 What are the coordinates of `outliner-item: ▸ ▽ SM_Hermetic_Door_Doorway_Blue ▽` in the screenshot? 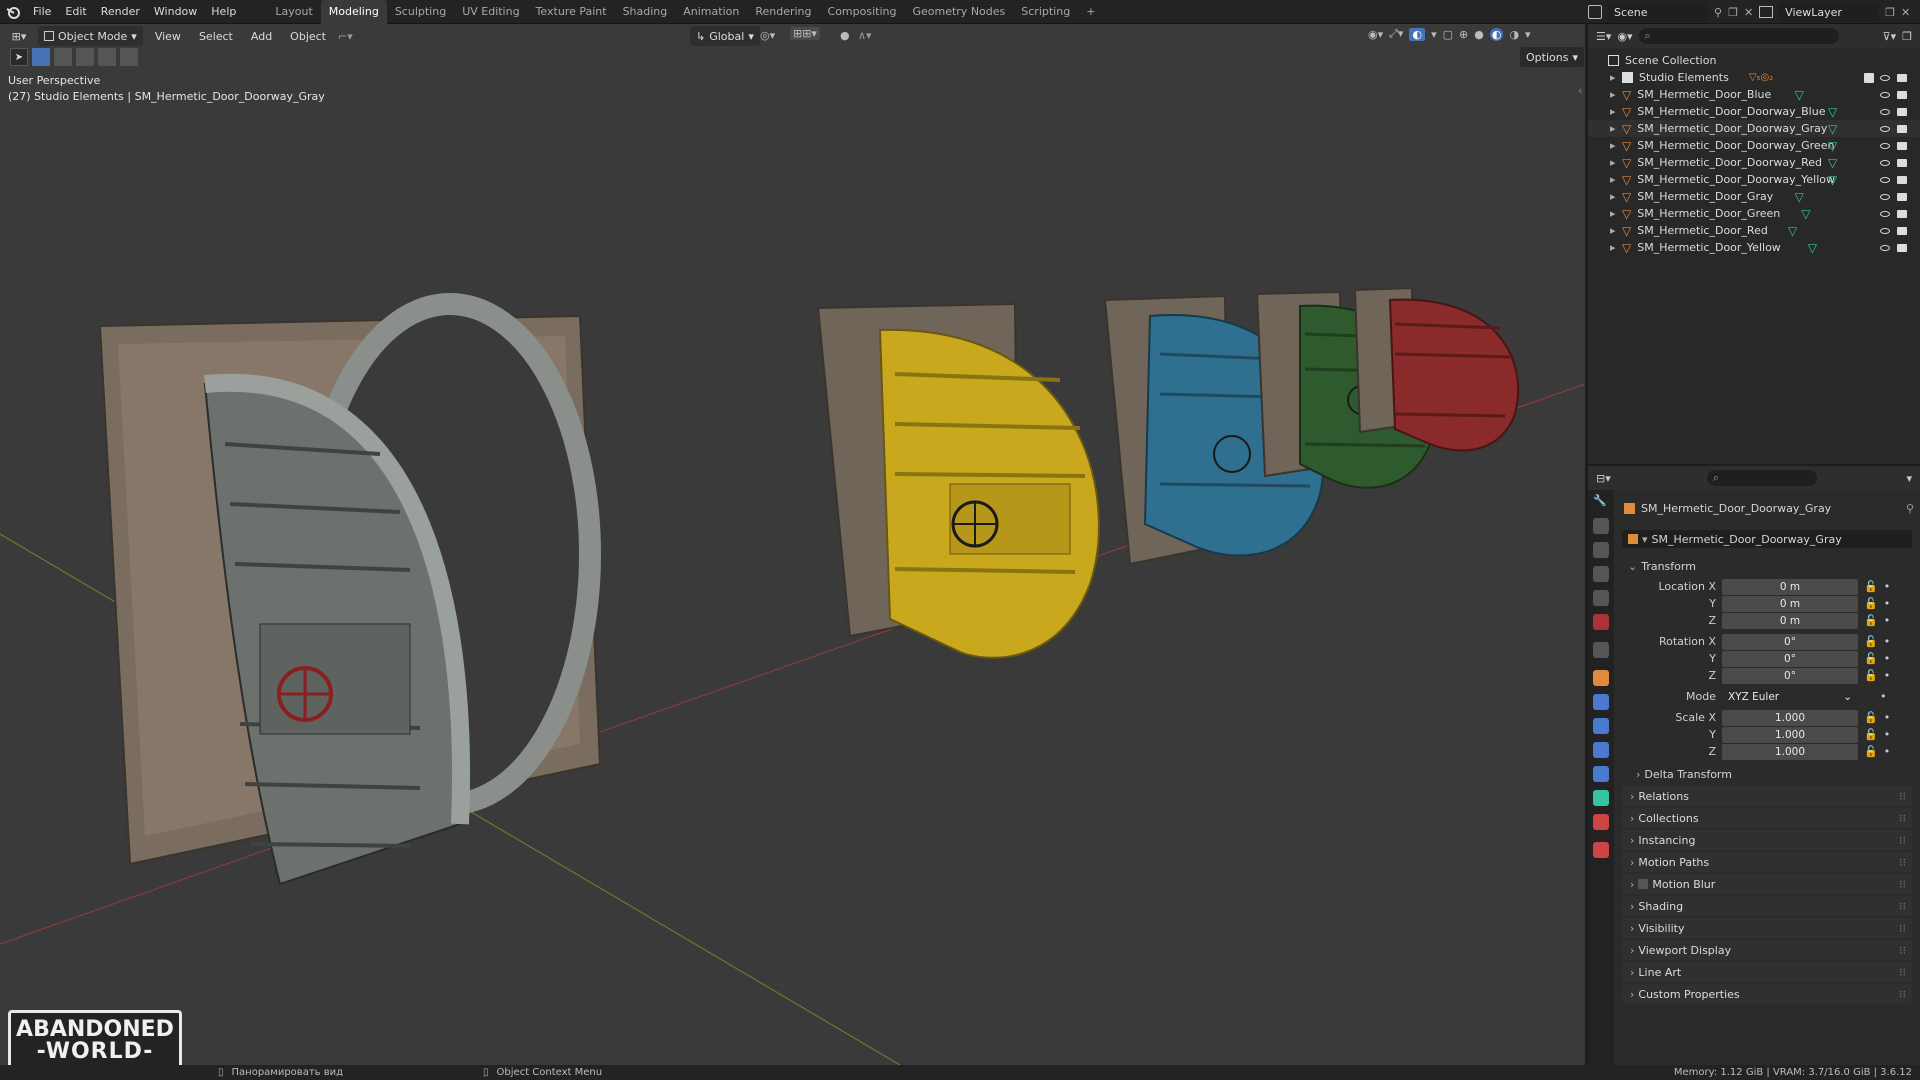 It's located at (1754, 111).